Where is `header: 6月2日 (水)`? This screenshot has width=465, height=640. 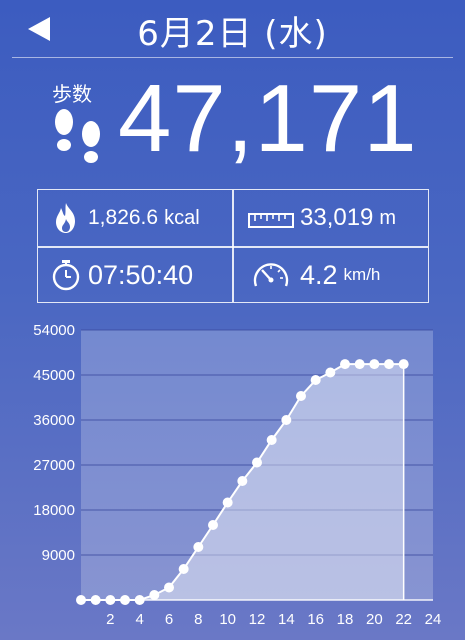 header: 6月2日 (水) is located at coordinates (232, 29).